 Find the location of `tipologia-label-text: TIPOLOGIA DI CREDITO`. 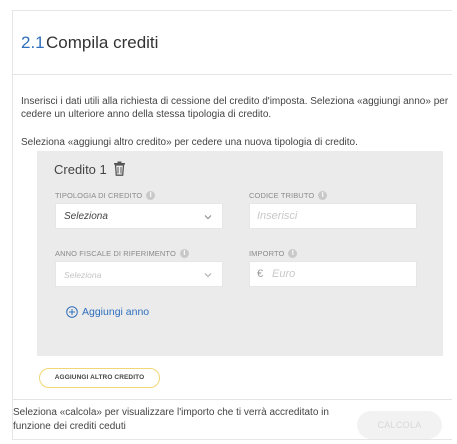

tipologia-label-text: TIPOLOGIA DI CREDITO is located at coordinates (99, 195).